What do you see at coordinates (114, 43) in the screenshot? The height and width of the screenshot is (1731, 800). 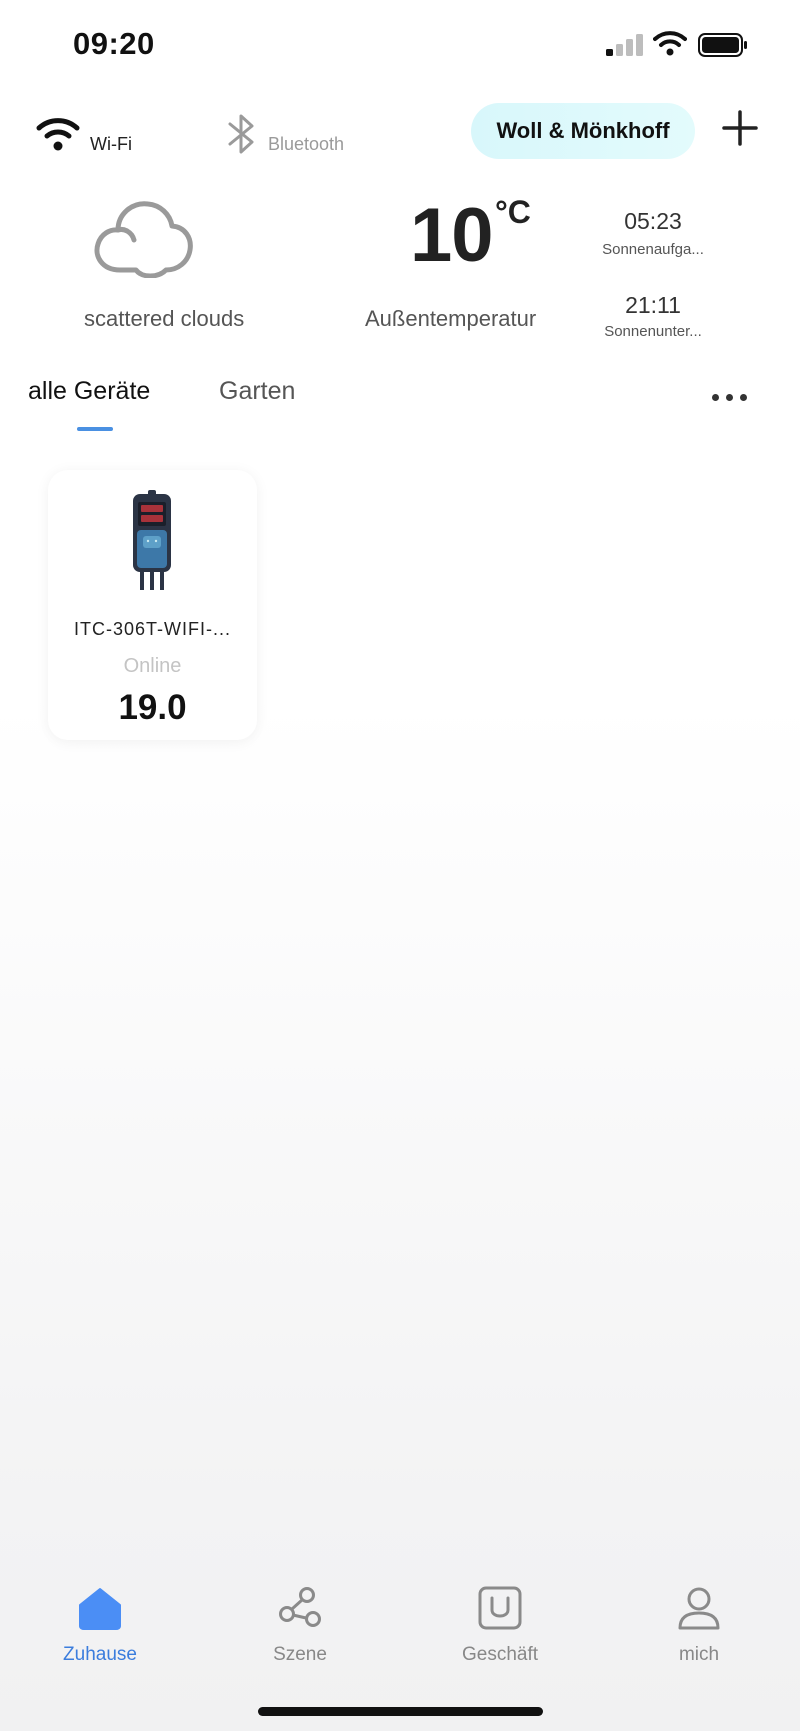 I see `status-time: 09:20` at bounding box center [114, 43].